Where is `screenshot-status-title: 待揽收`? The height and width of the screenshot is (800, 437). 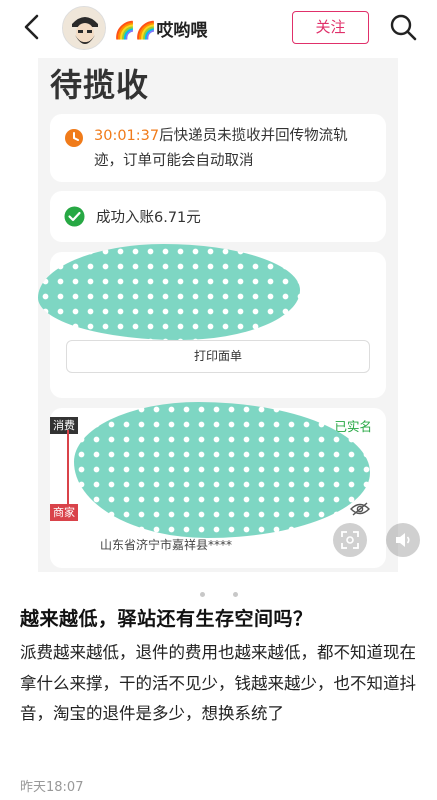
screenshot-status-title: 待揽收 is located at coordinates (100, 85).